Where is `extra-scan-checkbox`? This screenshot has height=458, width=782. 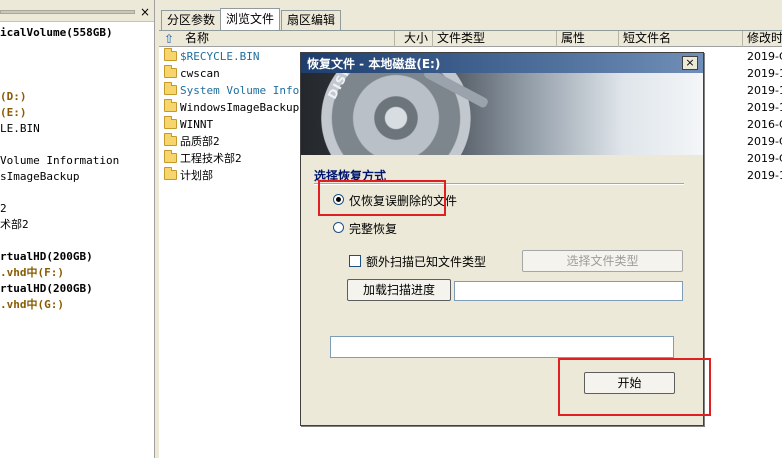
extra-scan-checkbox is located at coordinates (355, 261).